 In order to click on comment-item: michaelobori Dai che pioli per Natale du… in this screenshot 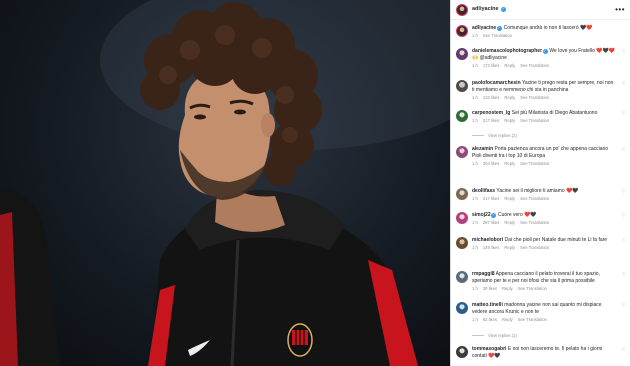, I will do `click(541, 244)`.